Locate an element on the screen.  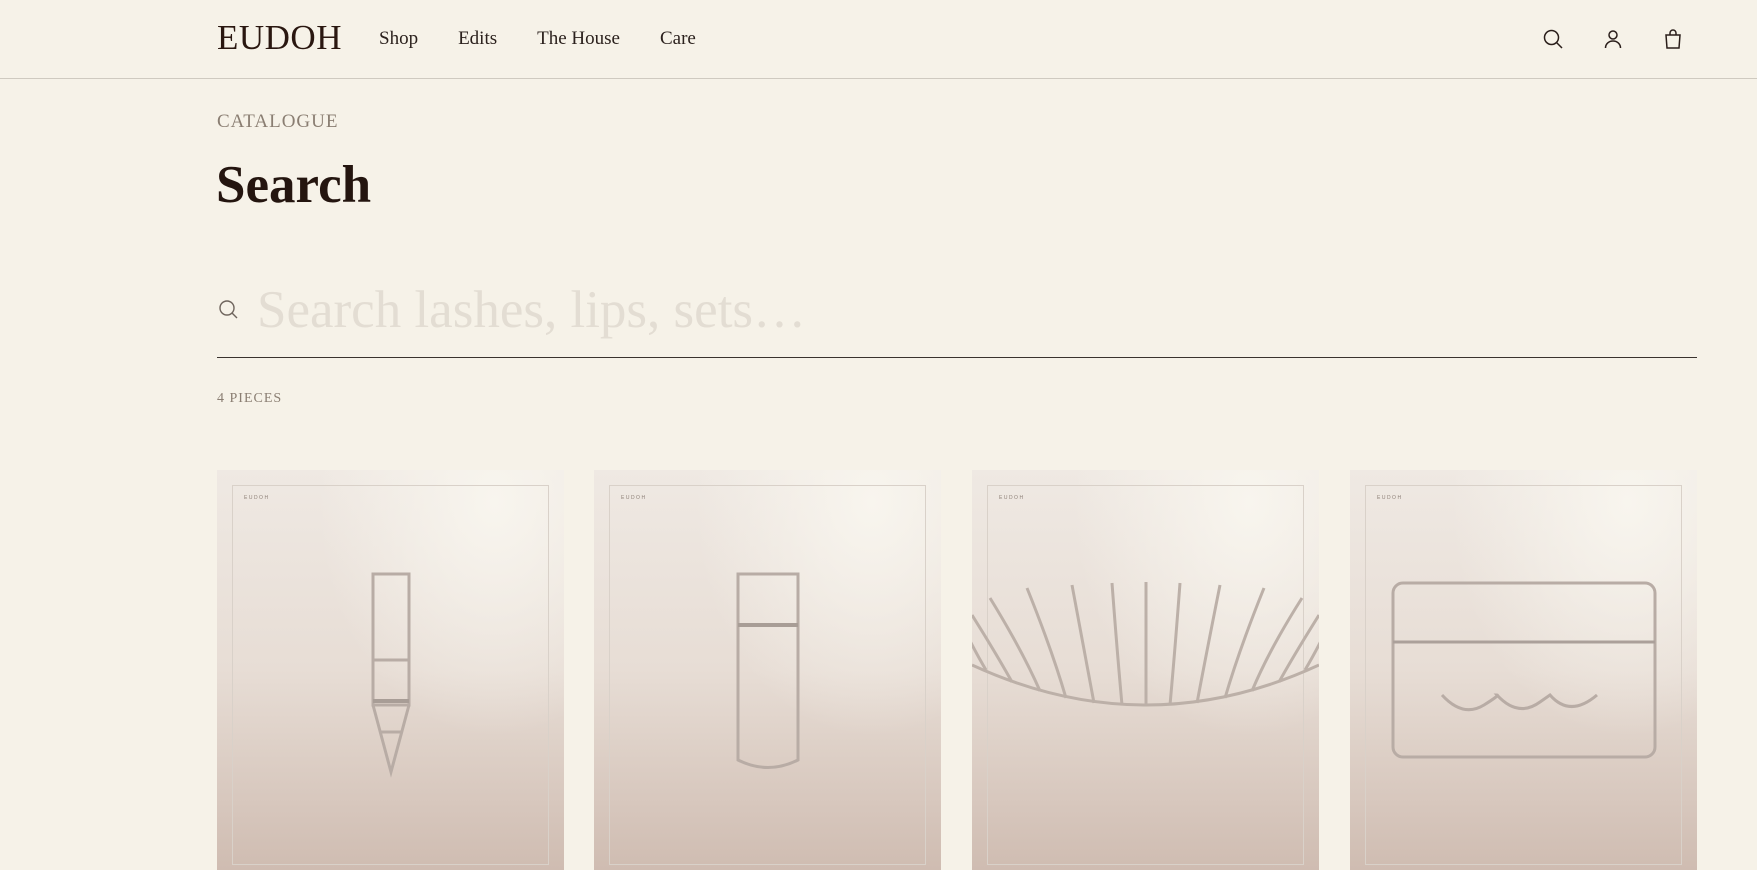
lash-strip-illustration is located at coordinates (1145, 644).